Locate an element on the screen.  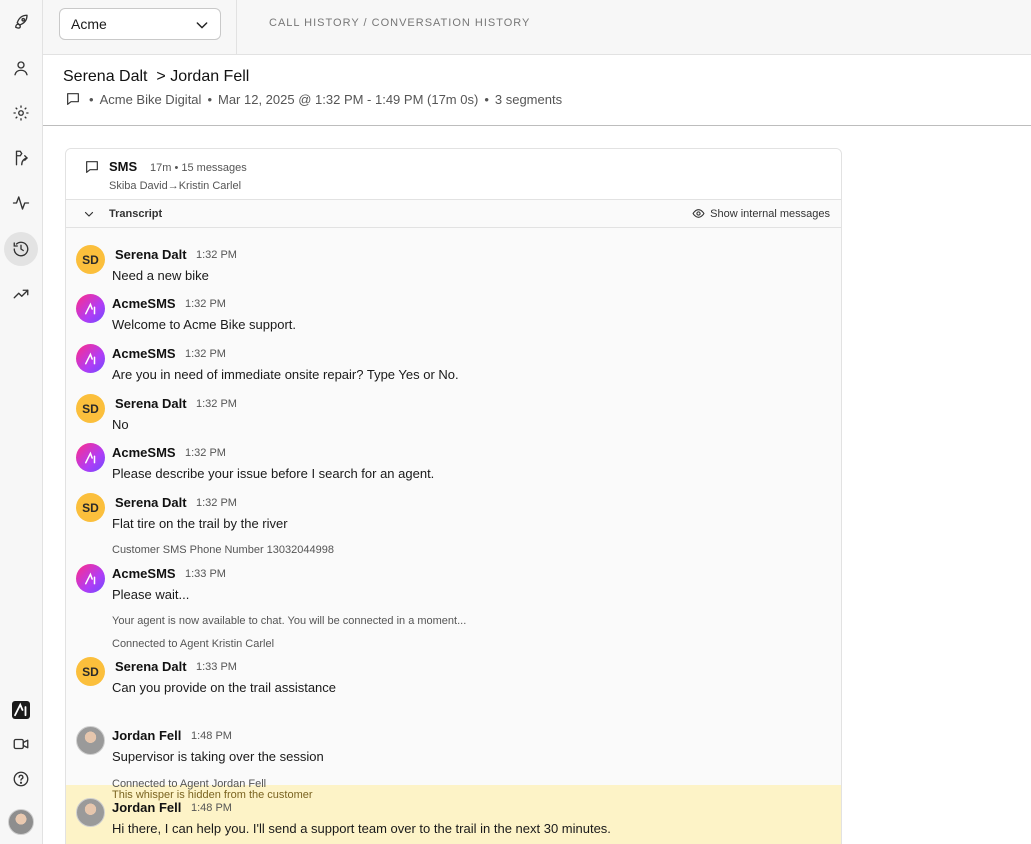
message-text: Flat tire on the trail by the river is located at coordinates (200, 523).